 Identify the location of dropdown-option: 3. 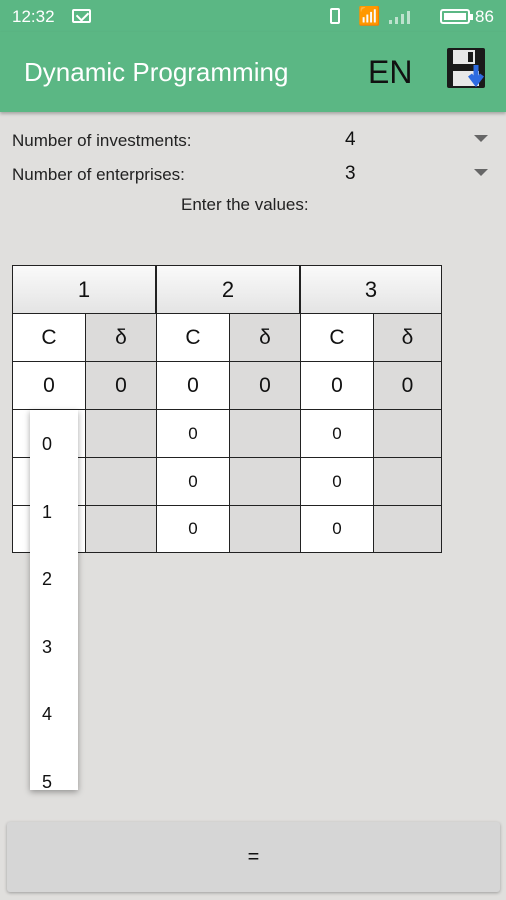
(47, 647).